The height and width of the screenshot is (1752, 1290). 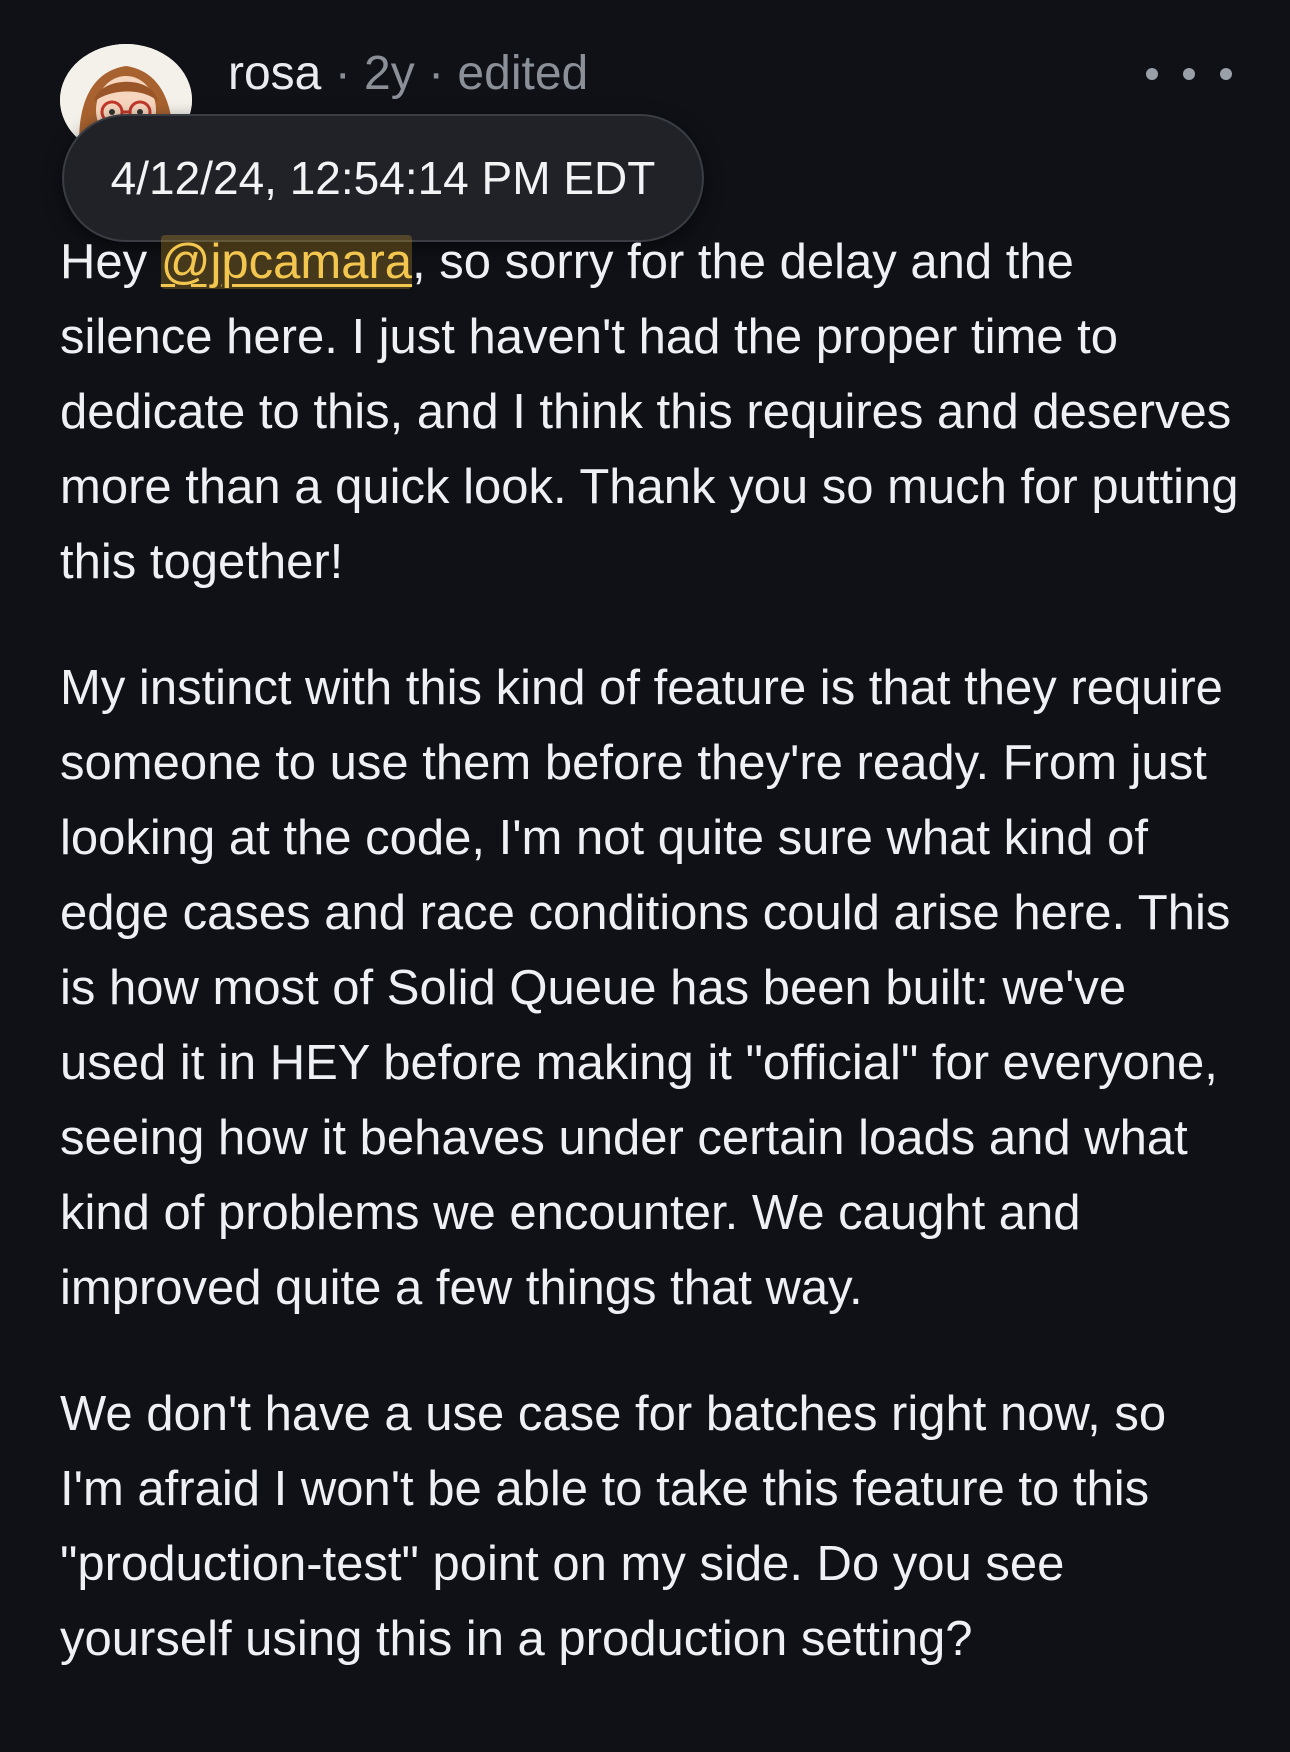 What do you see at coordinates (522, 73) in the screenshot?
I see `edited-label: edited` at bounding box center [522, 73].